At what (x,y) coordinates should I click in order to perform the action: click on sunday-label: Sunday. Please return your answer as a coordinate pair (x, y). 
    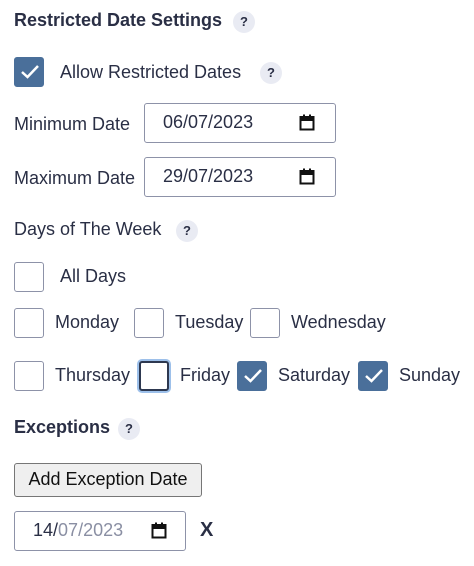
    Looking at the image, I should click on (430, 375).